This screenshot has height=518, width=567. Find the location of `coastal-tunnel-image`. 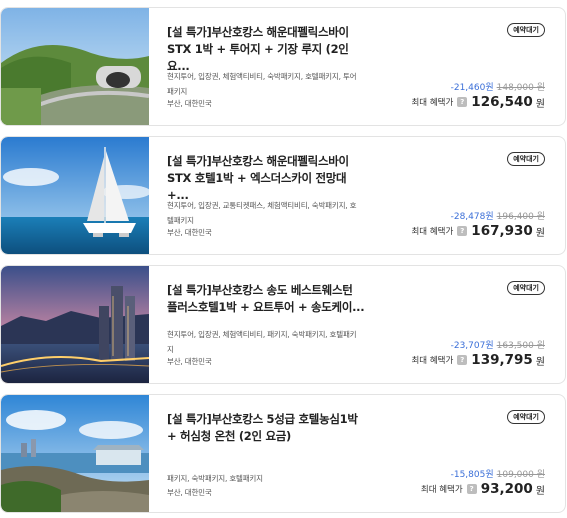

coastal-tunnel-image is located at coordinates (75, 66).